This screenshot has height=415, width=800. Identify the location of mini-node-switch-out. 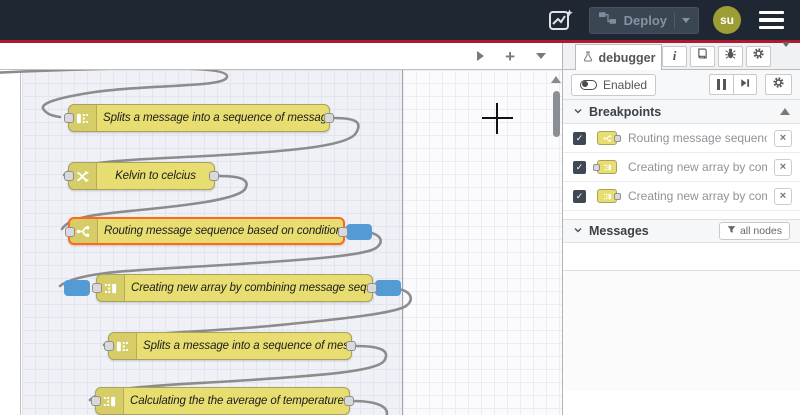
(607, 138).